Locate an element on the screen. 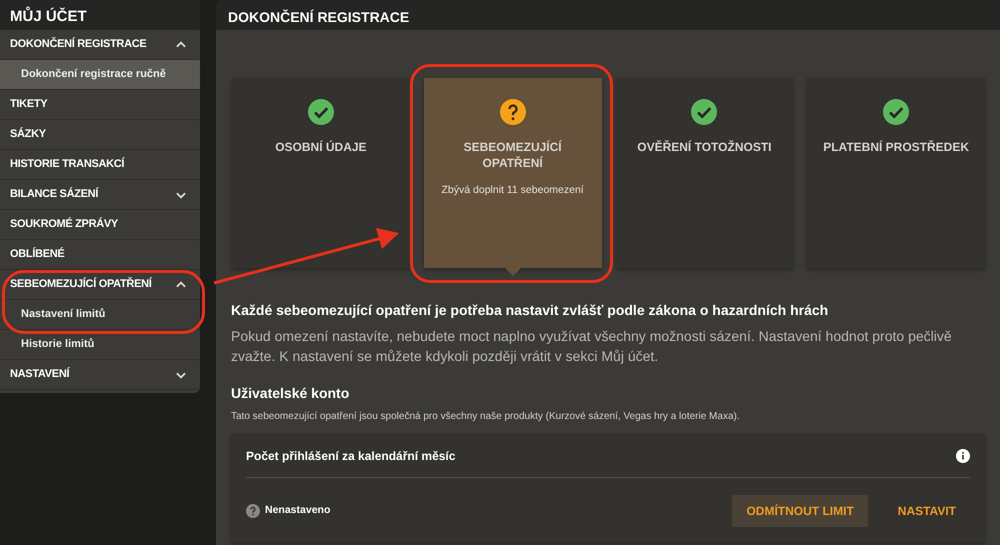 The image size is (1000, 545). sidebar-item: OBLÍBENÉ is located at coordinates (100, 255).